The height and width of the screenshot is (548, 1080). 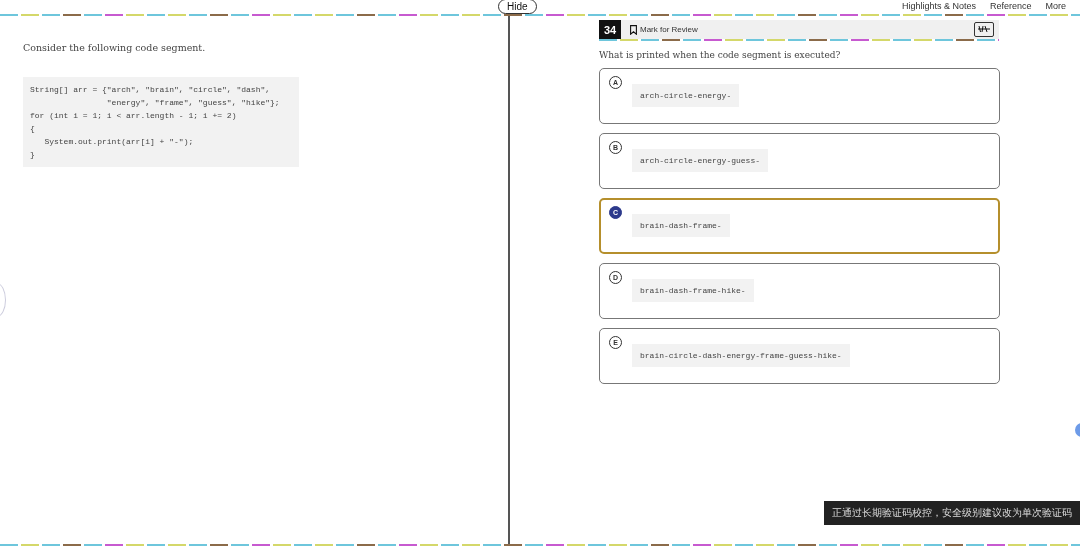 I want to click on option-code: brain-circle-dash-energy-frame-guess-hike-, so click(x=741, y=355).